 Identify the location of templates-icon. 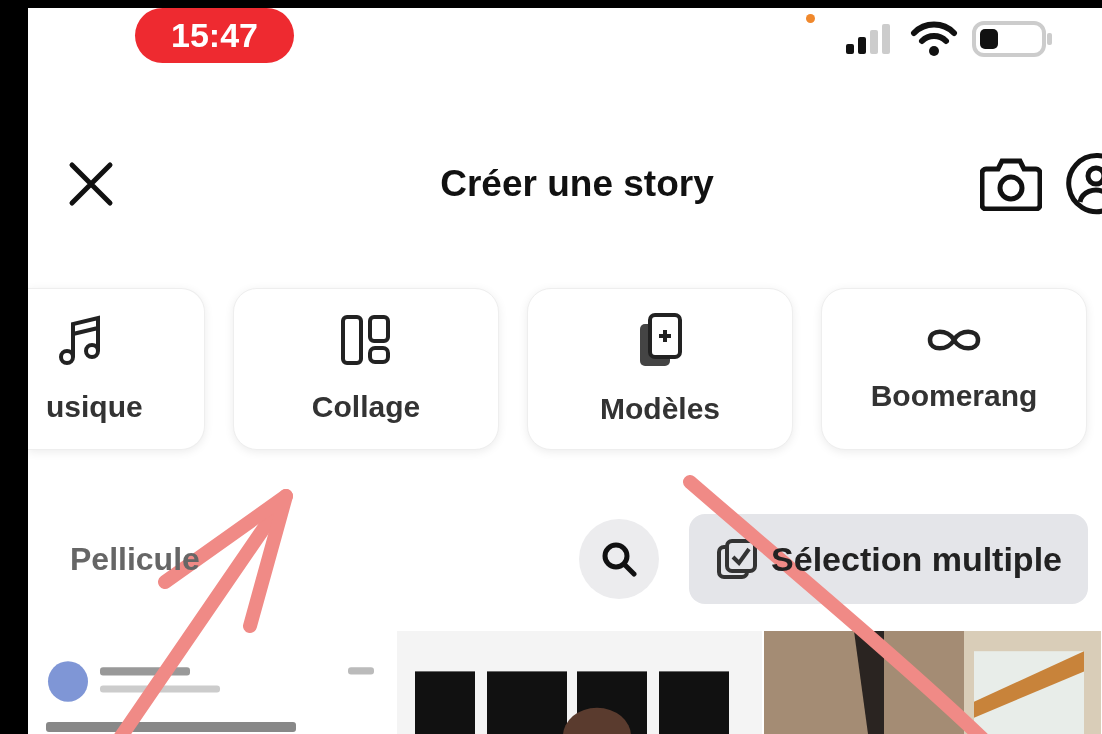
(660, 340).